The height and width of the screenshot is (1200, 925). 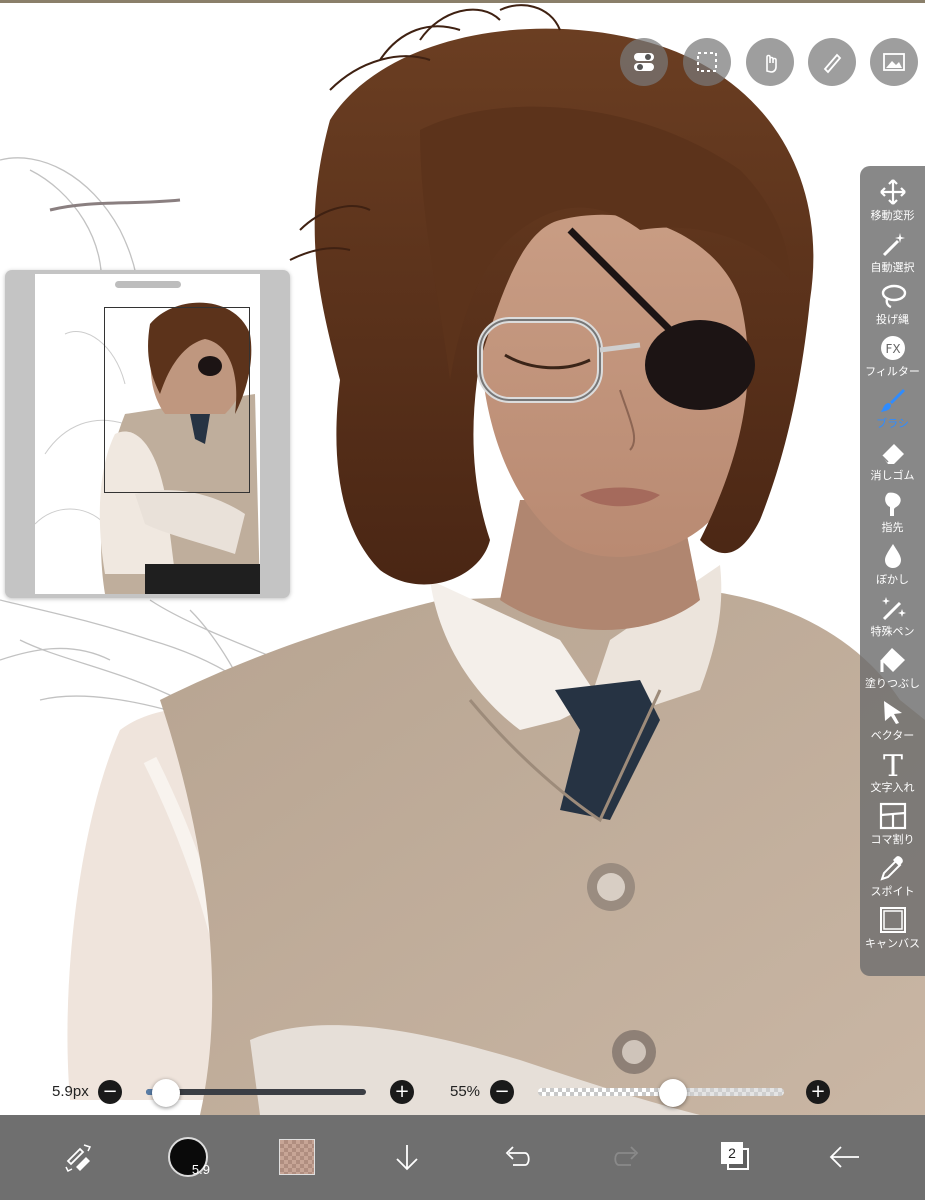 I want to click on hand-touch-icon, so click(x=771, y=63).